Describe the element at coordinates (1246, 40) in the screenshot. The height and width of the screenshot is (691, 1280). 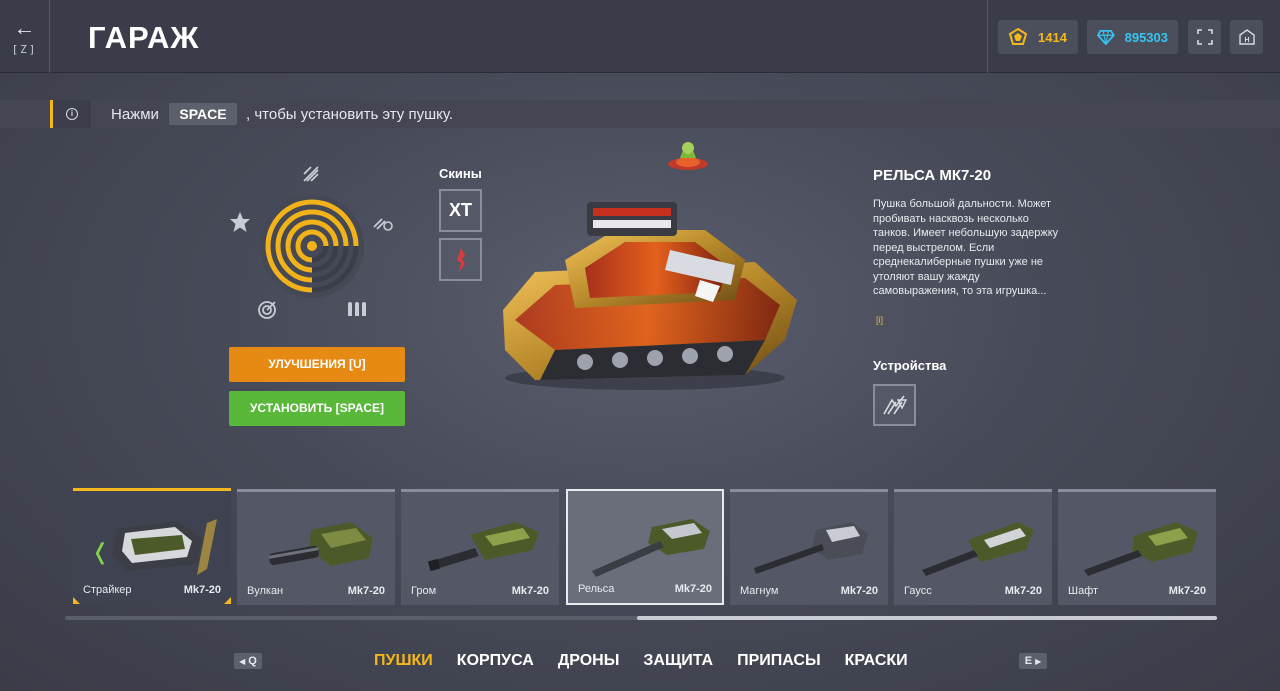
I see `home-hotkey: H` at that location.